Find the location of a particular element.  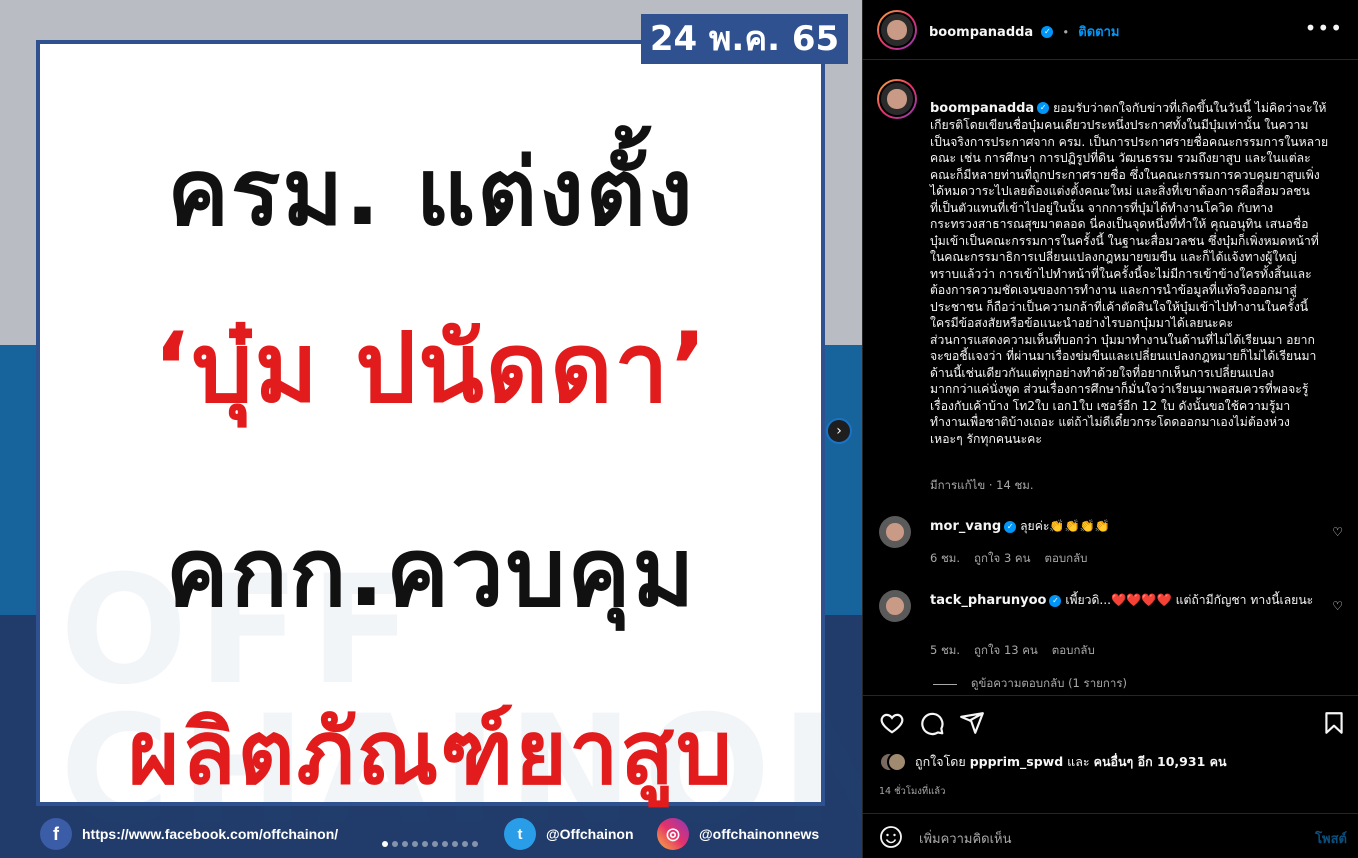

comment-text: ลุยค่ะ👏👏👏👏 is located at coordinates (1065, 526).